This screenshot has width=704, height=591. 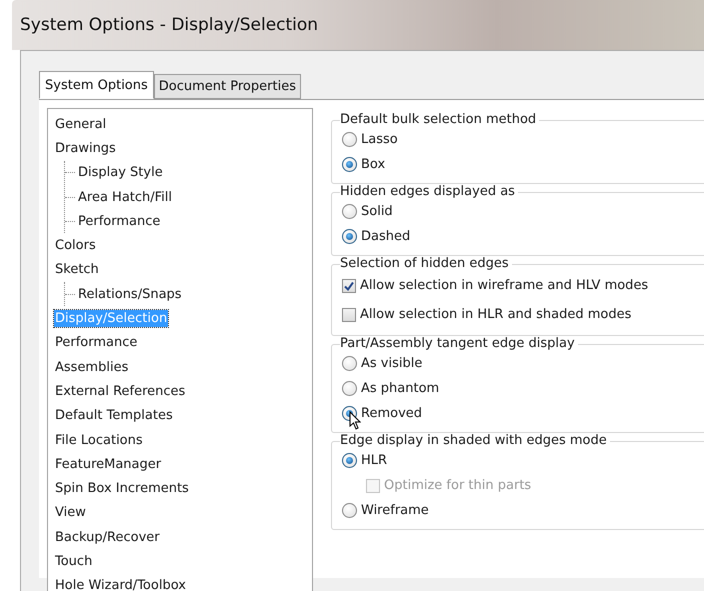 What do you see at coordinates (385, 236) in the screenshot?
I see `option-label: Dashed` at bounding box center [385, 236].